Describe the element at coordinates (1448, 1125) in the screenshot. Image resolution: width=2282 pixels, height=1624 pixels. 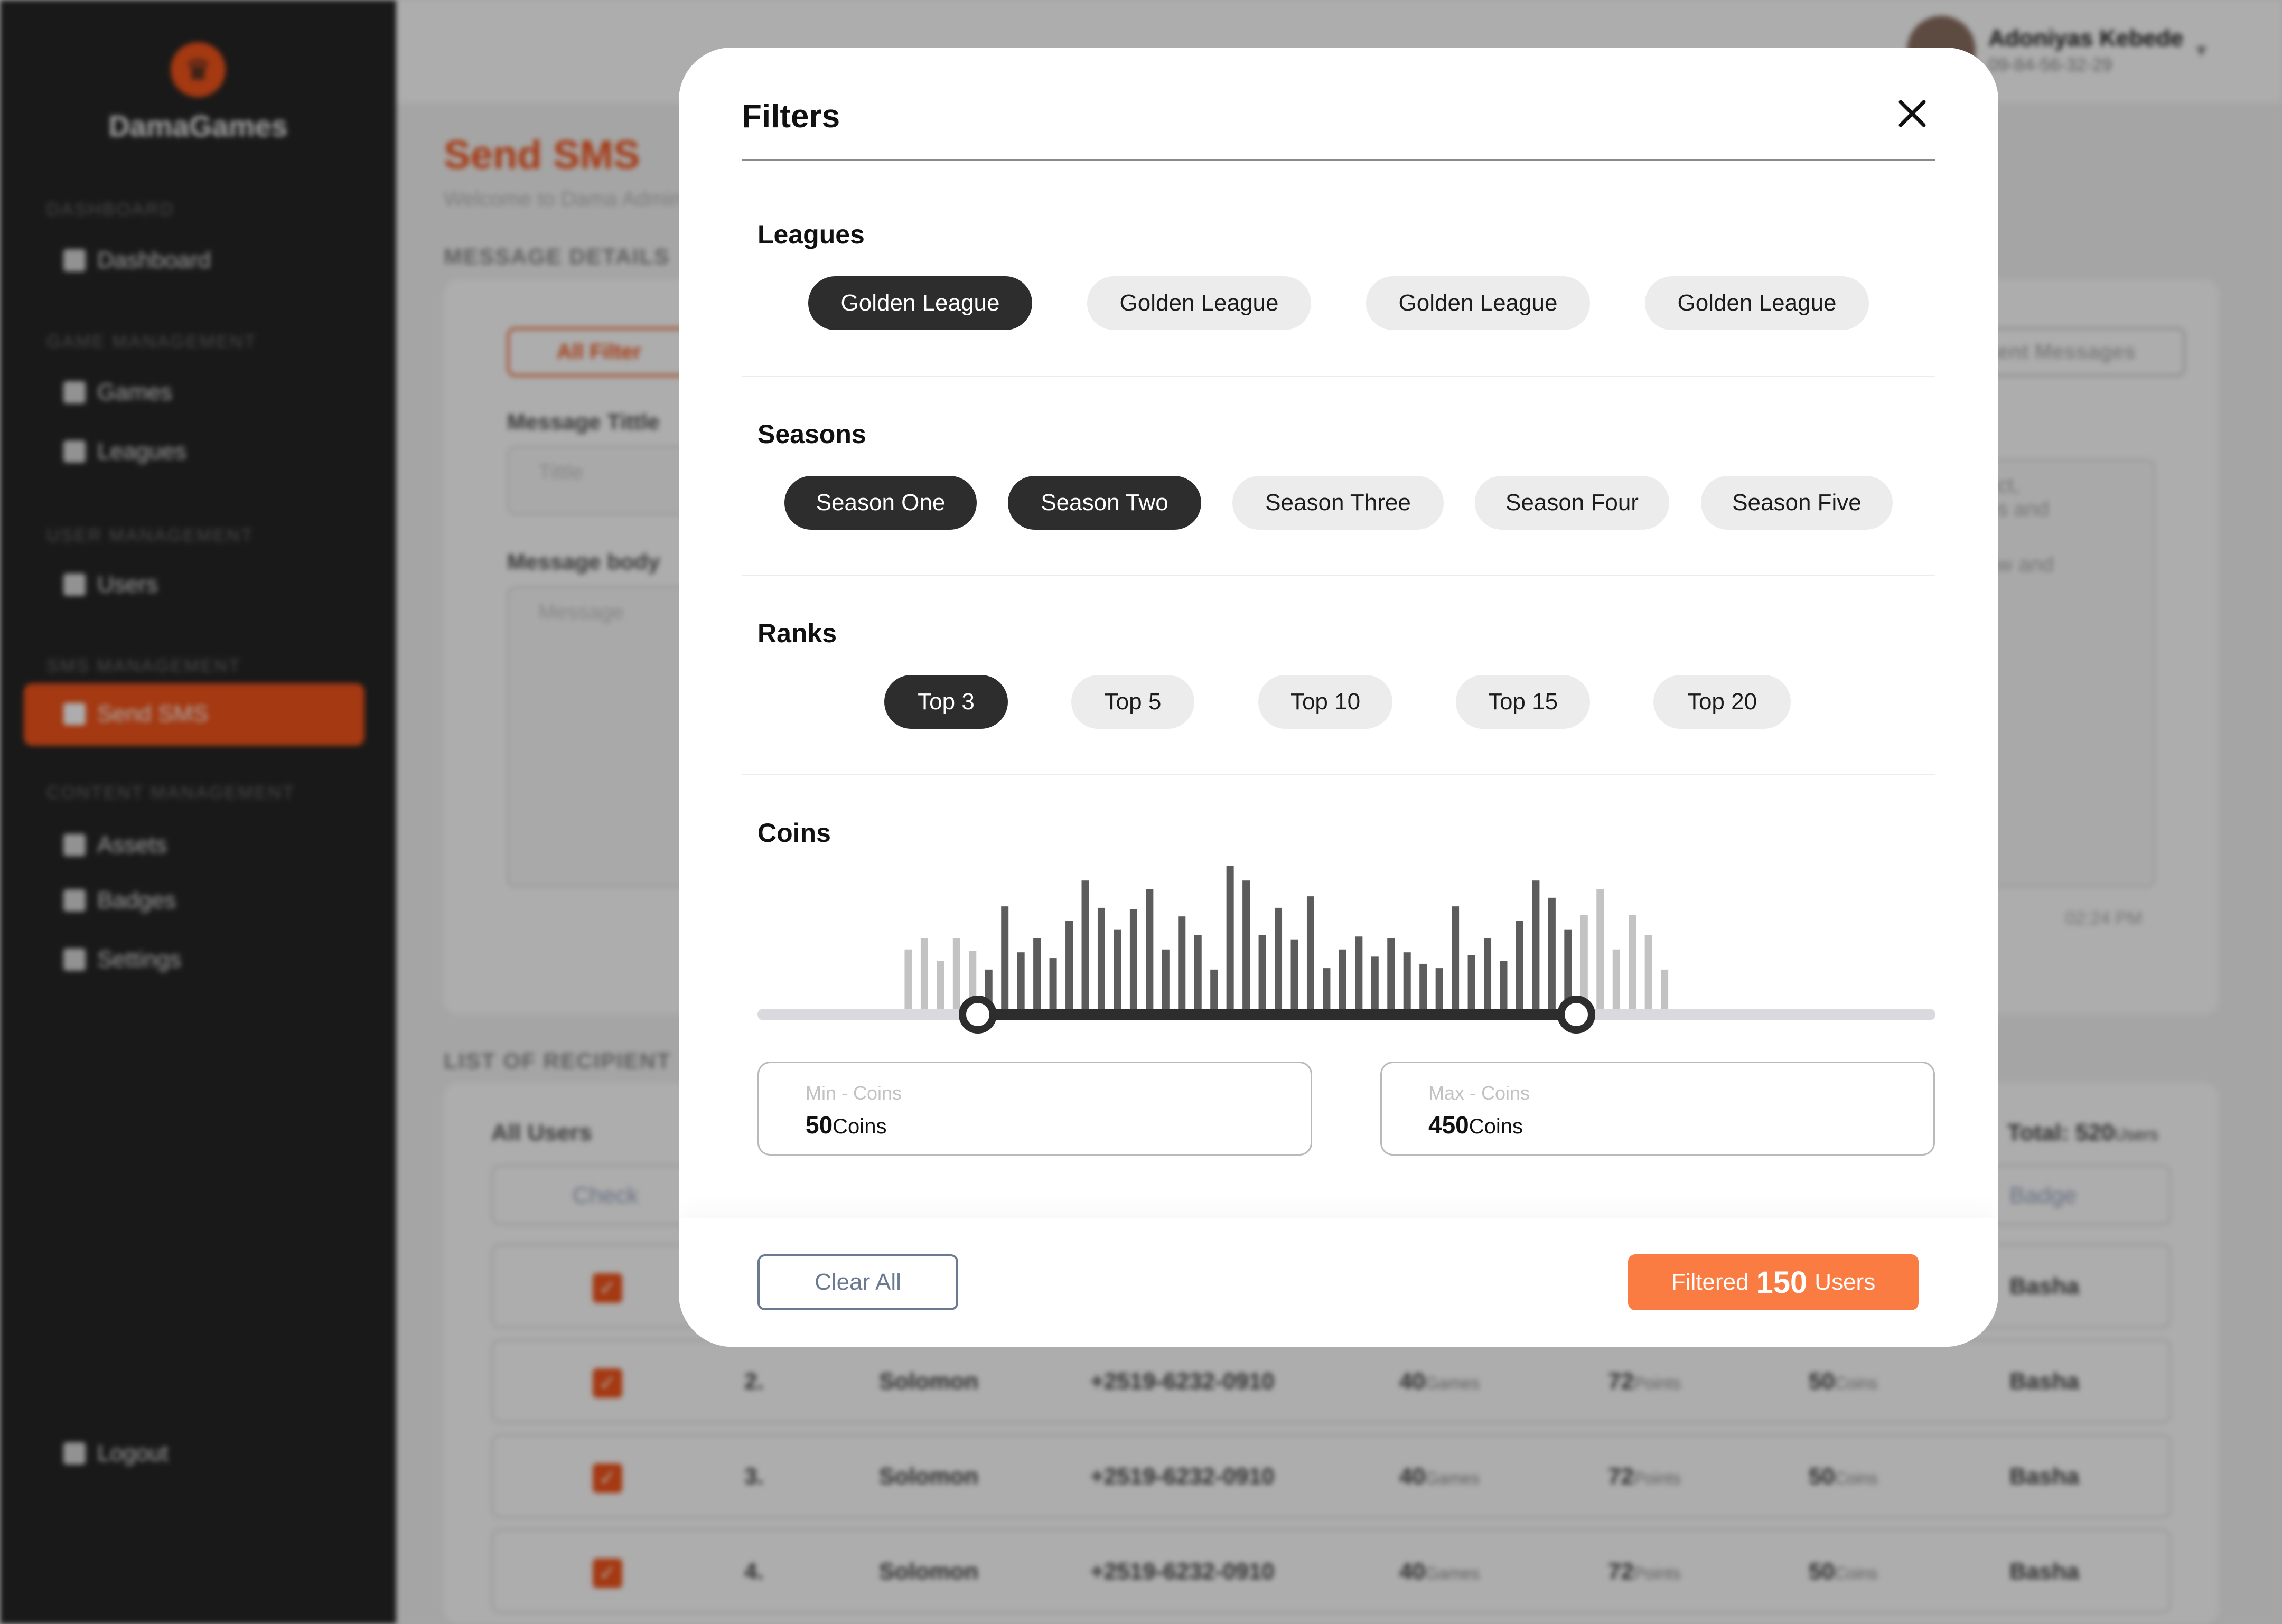
I see `max-coins-value: 450` at that location.